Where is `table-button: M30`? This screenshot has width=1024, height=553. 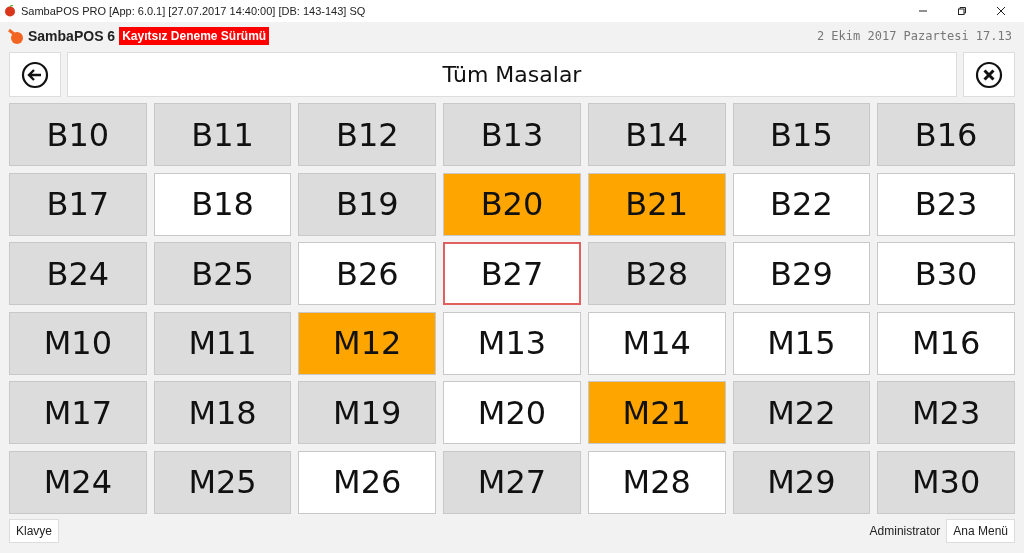
table-button: M30 is located at coordinates (946, 482).